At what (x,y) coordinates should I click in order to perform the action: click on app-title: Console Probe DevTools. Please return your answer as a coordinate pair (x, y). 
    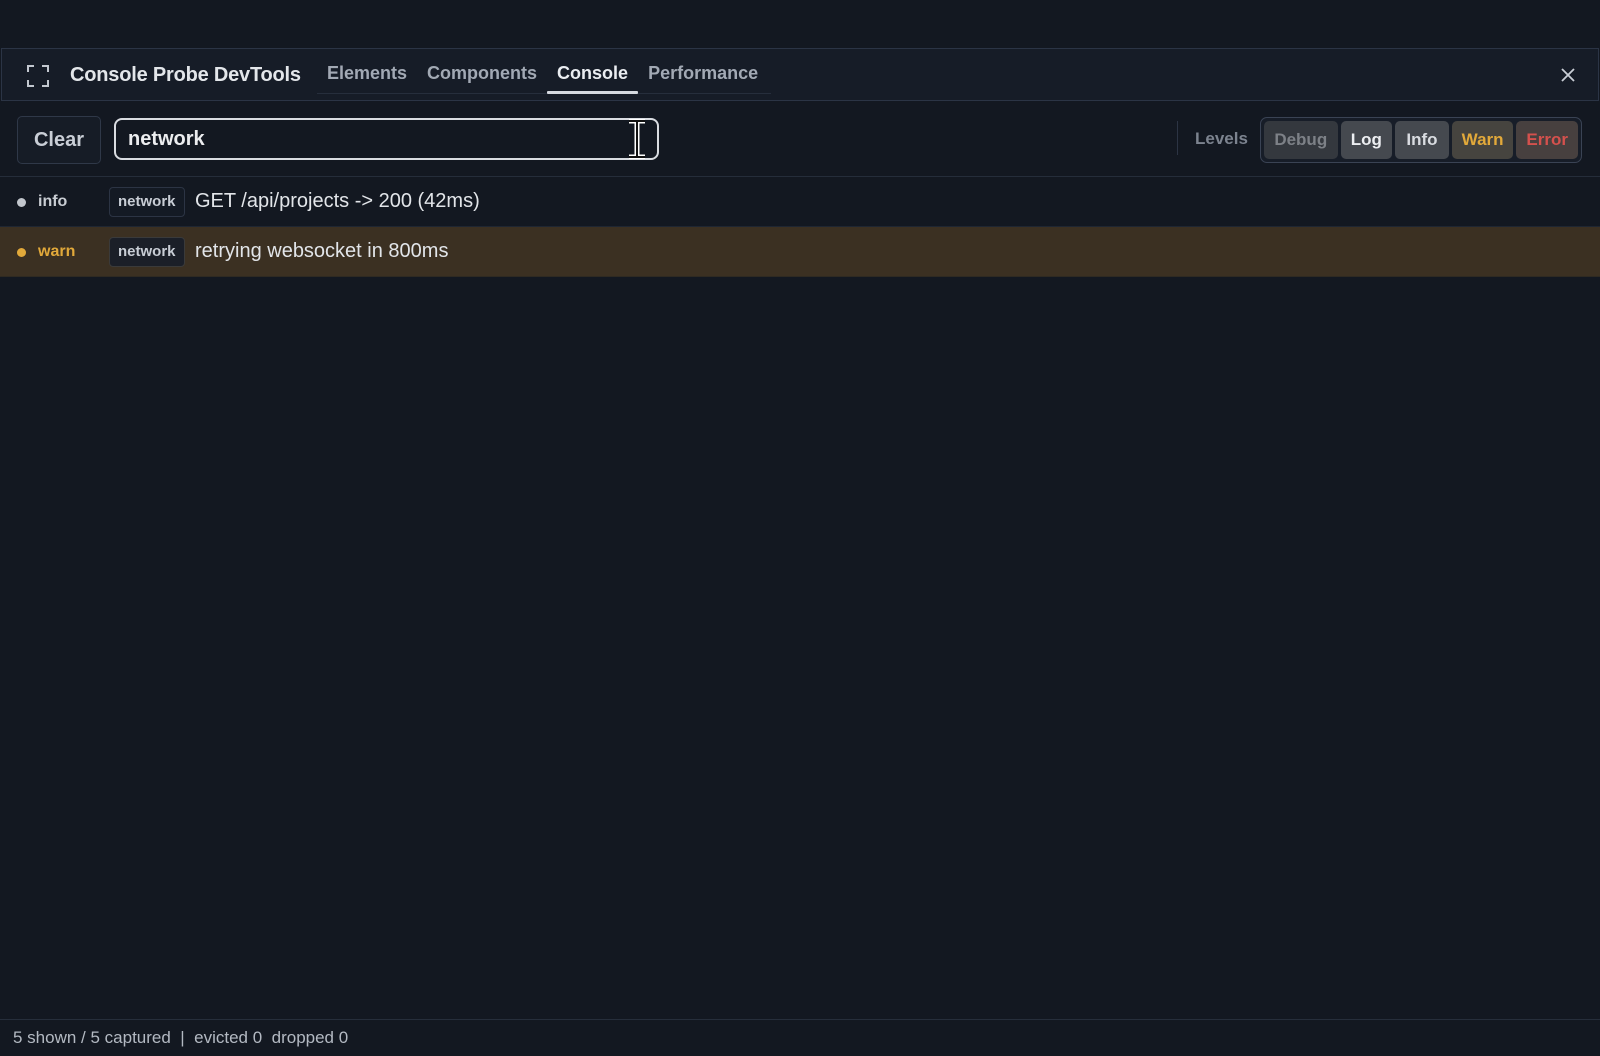
    Looking at the image, I should click on (185, 75).